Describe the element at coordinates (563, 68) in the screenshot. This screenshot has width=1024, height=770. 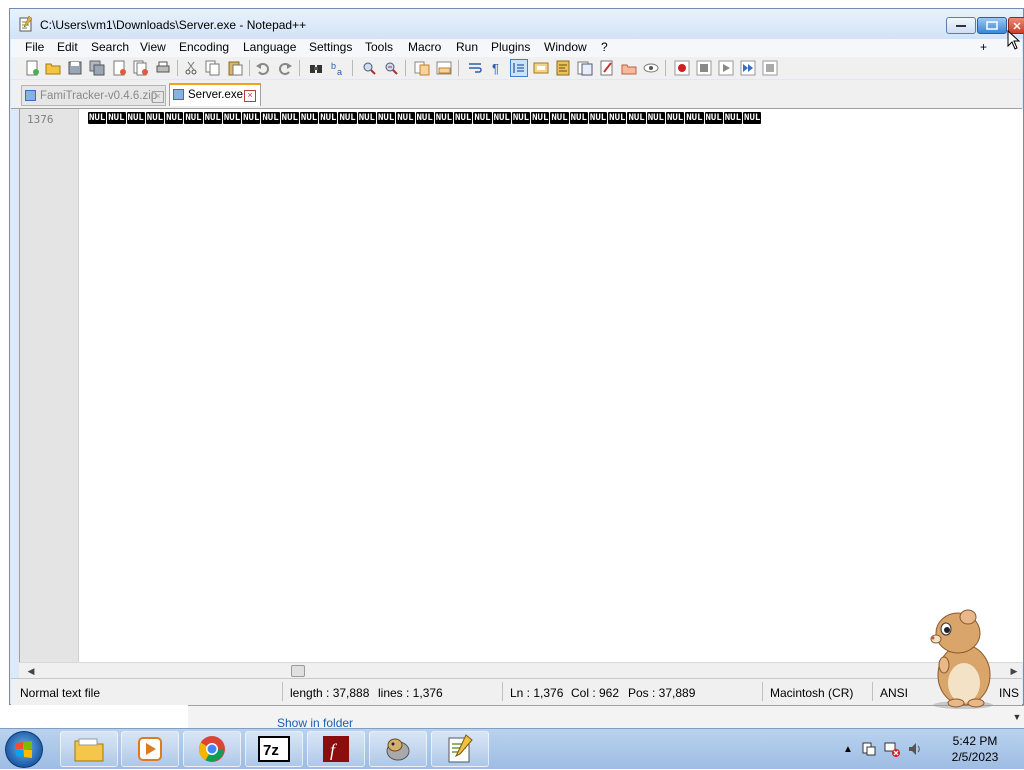
I see `doc-map-icon` at that location.